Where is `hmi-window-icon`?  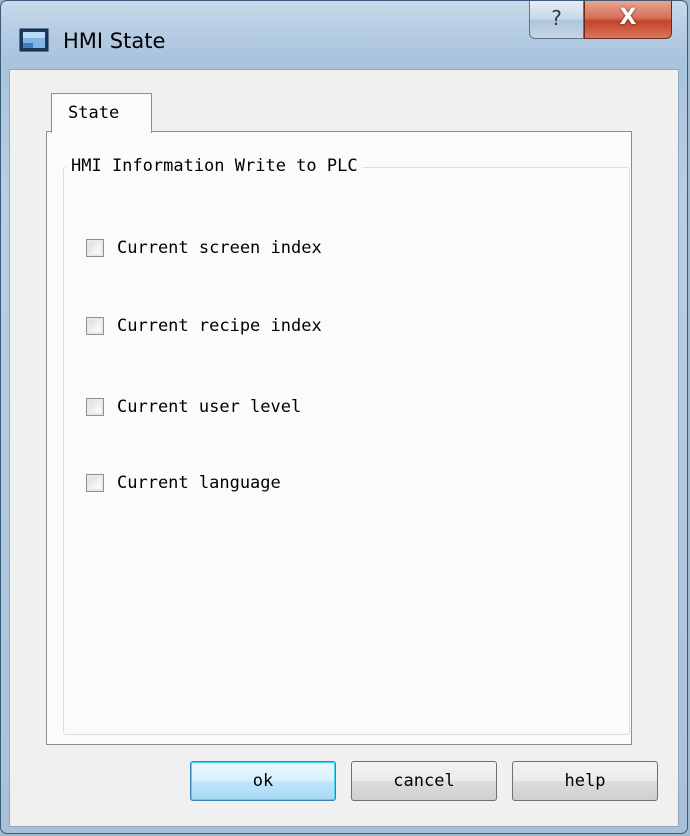 hmi-window-icon is located at coordinates (34, 40).